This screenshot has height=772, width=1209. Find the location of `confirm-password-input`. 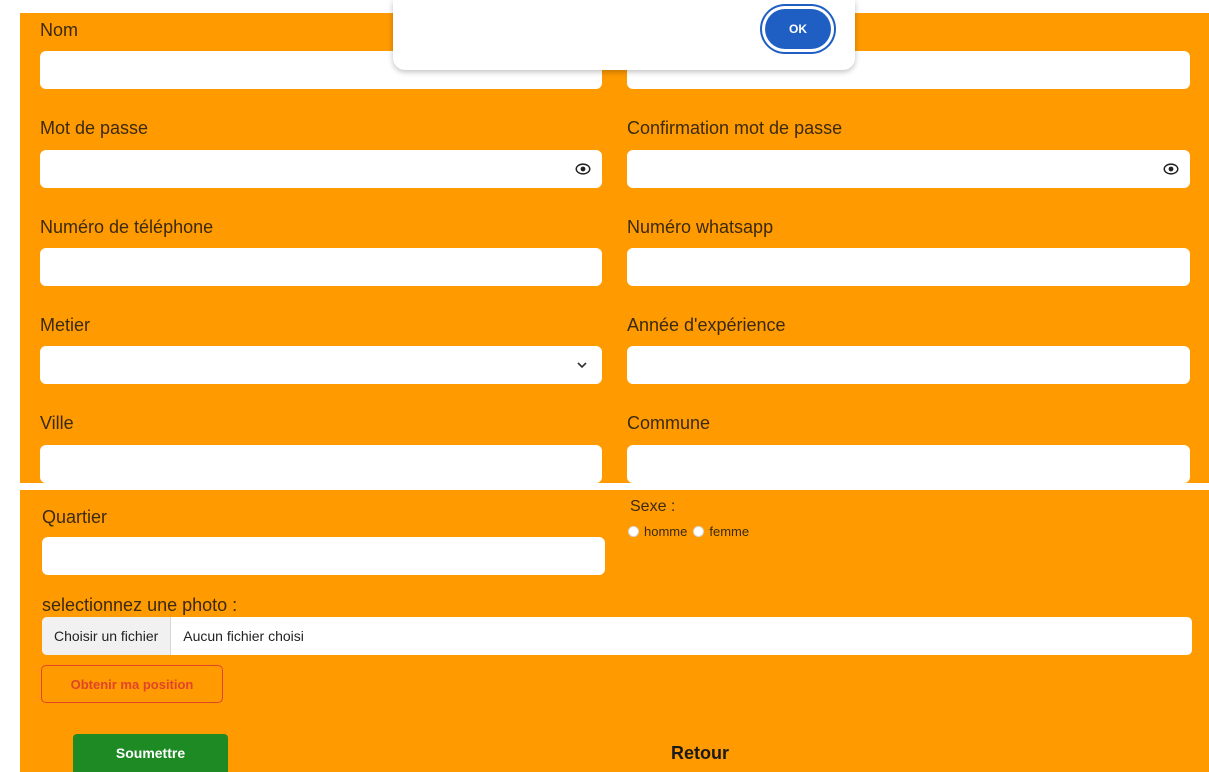

confirm-password-input is located at coordinates (908, 169).